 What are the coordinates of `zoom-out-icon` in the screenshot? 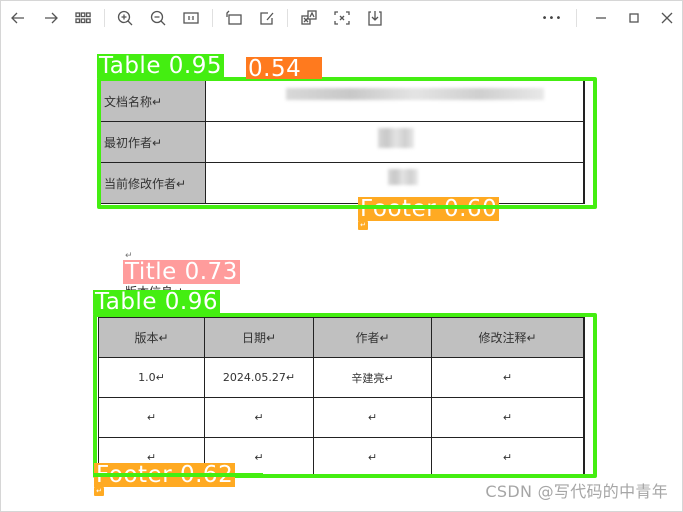 It's located at (158, 18).